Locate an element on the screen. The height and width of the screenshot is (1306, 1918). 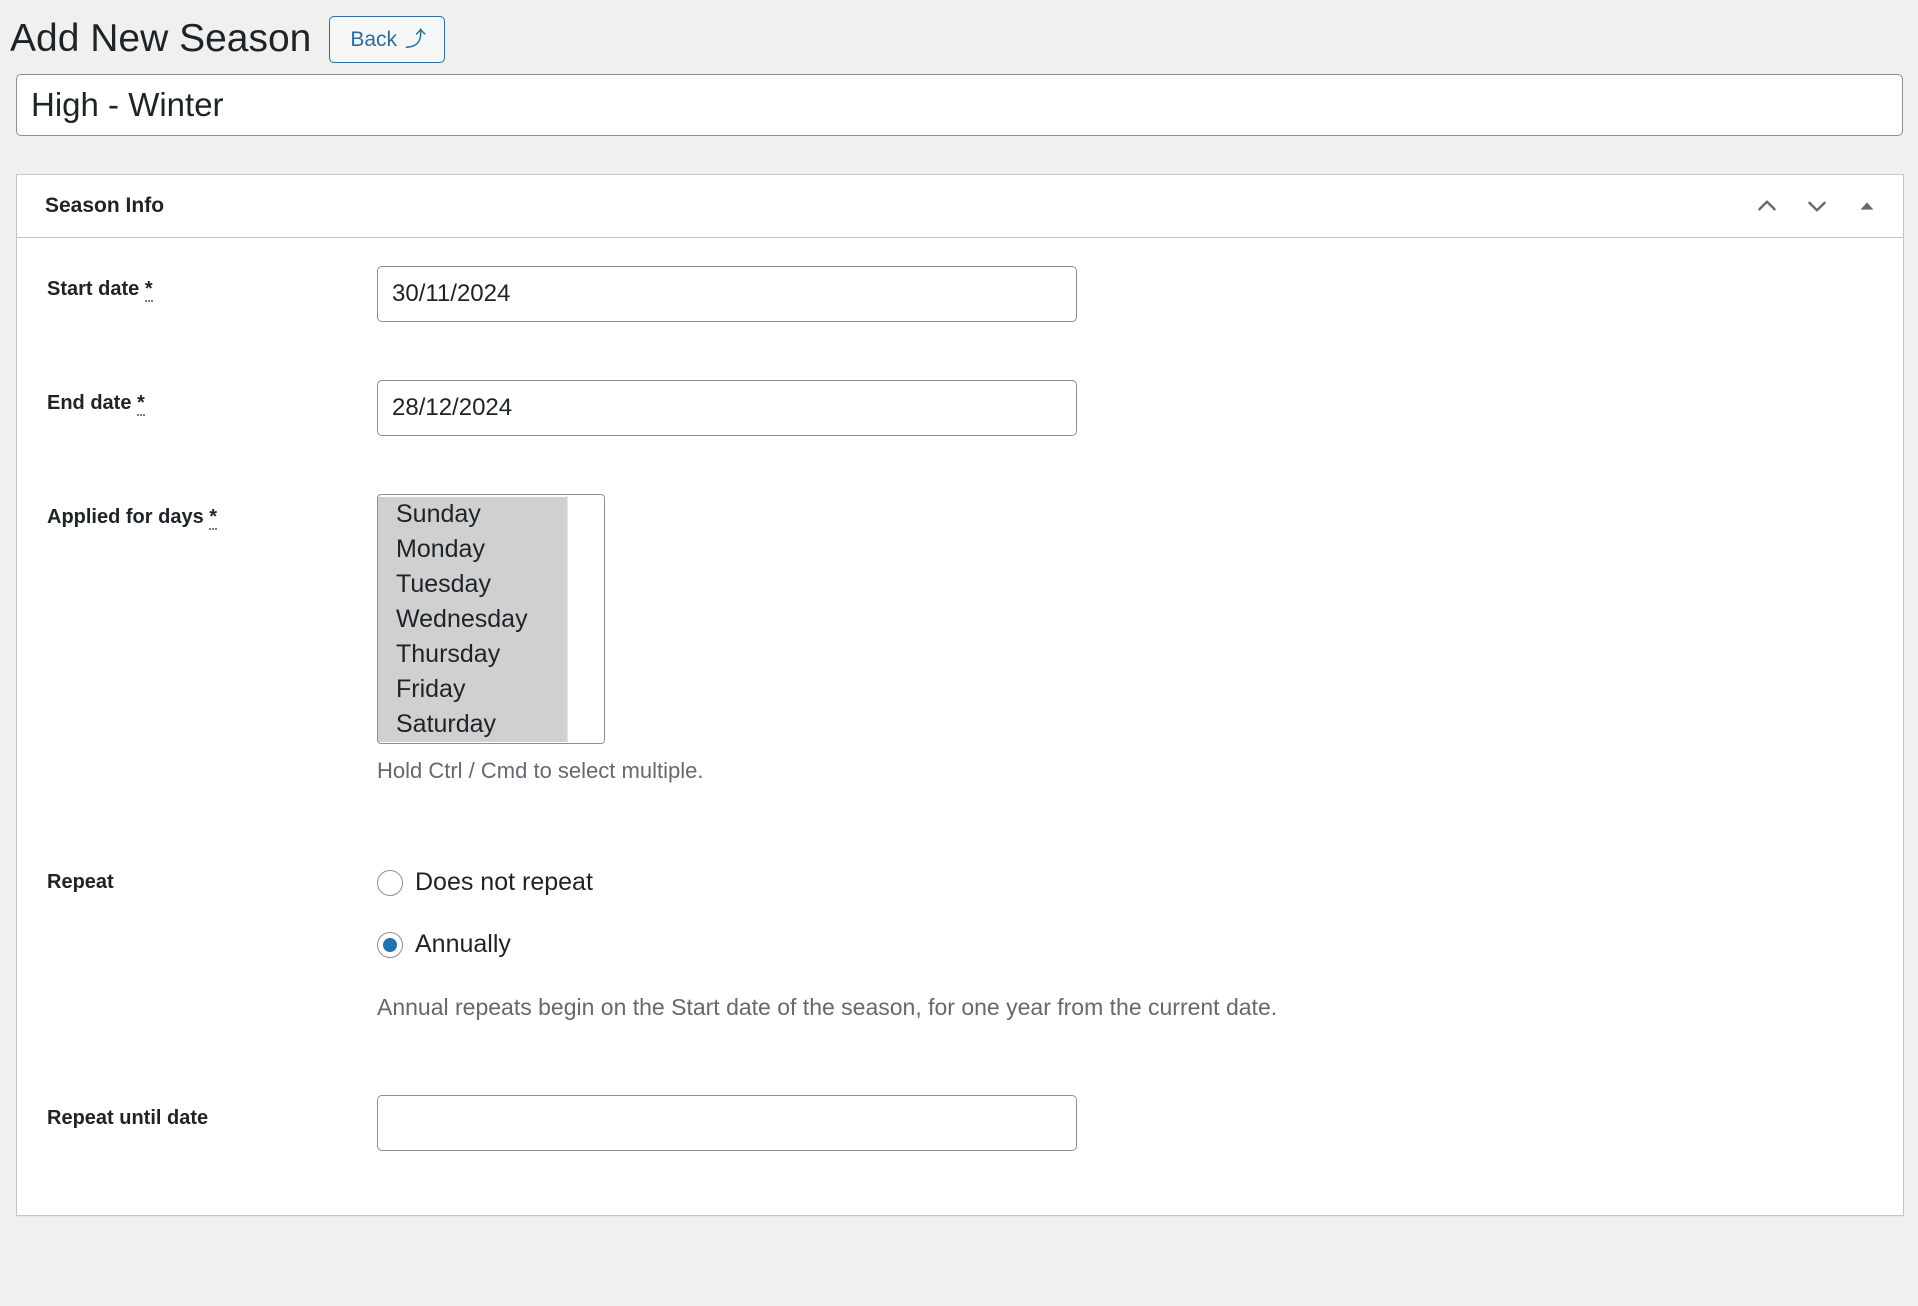
form-row-repeat-until: Repeat until date is located at coordinates (960, 1118).